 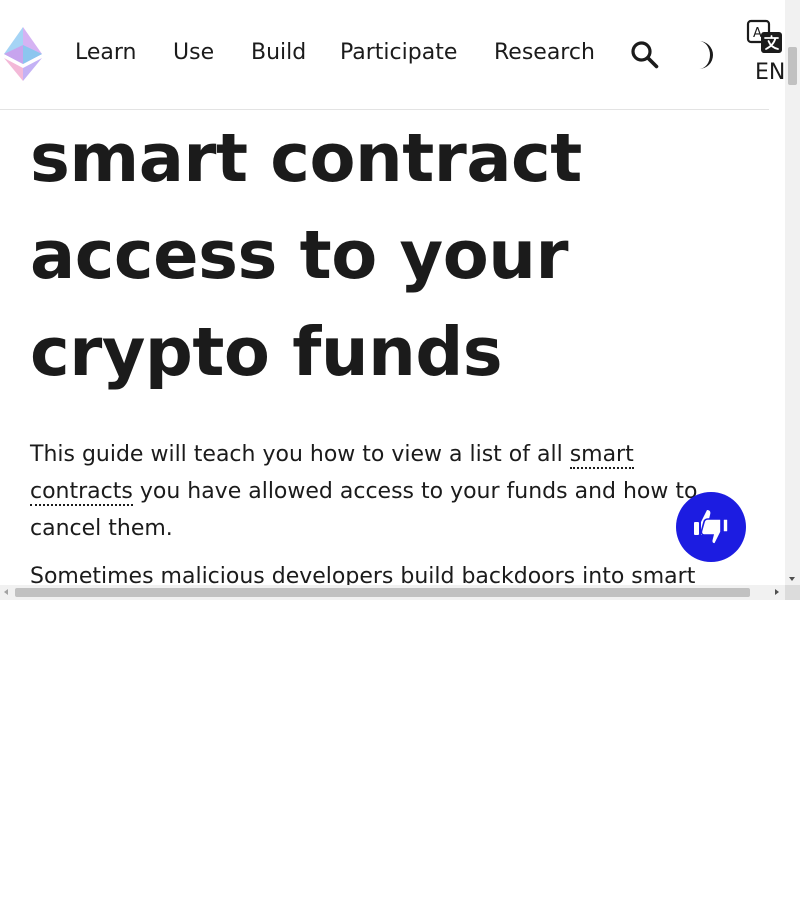 I want to click on horizontal-scrollbar, so click(x=392, y=592).